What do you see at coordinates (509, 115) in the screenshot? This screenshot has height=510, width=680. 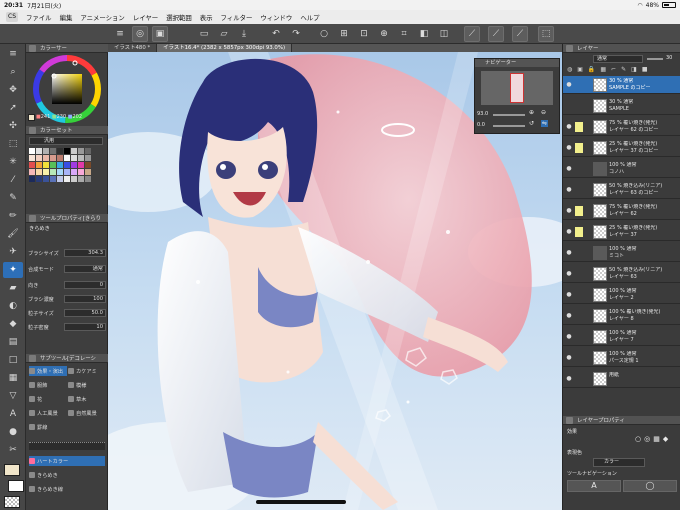 I see `navigator-zoom-slider` at bounding box center [509, 115].